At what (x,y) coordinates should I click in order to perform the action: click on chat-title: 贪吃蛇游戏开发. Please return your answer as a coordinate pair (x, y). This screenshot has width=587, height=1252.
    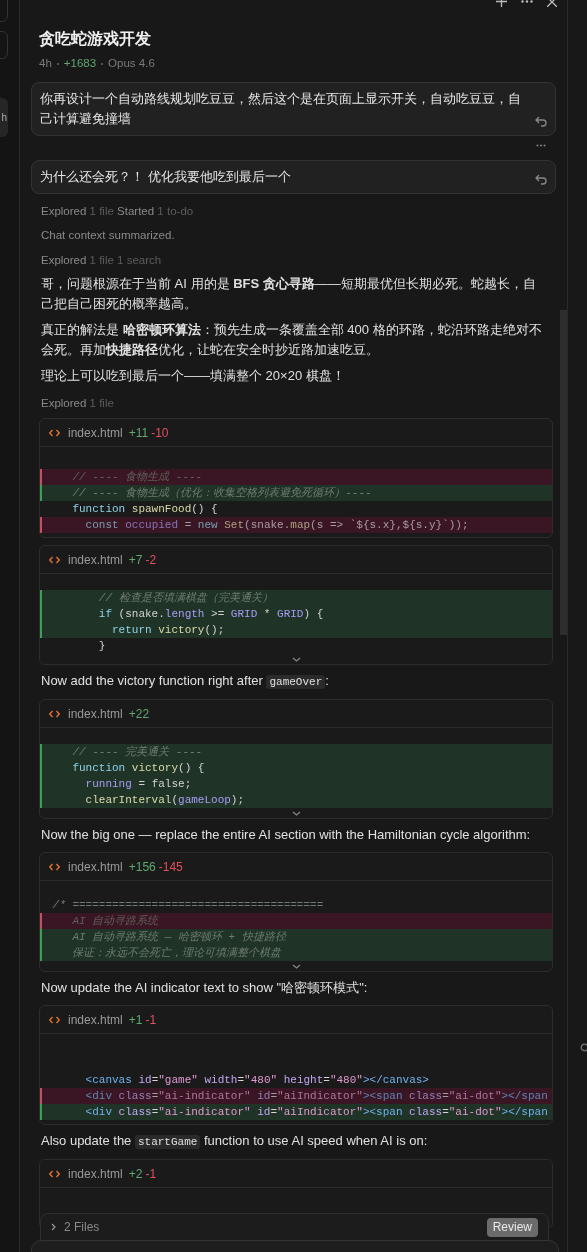
    Looking at the image, I should click on (95, 39).